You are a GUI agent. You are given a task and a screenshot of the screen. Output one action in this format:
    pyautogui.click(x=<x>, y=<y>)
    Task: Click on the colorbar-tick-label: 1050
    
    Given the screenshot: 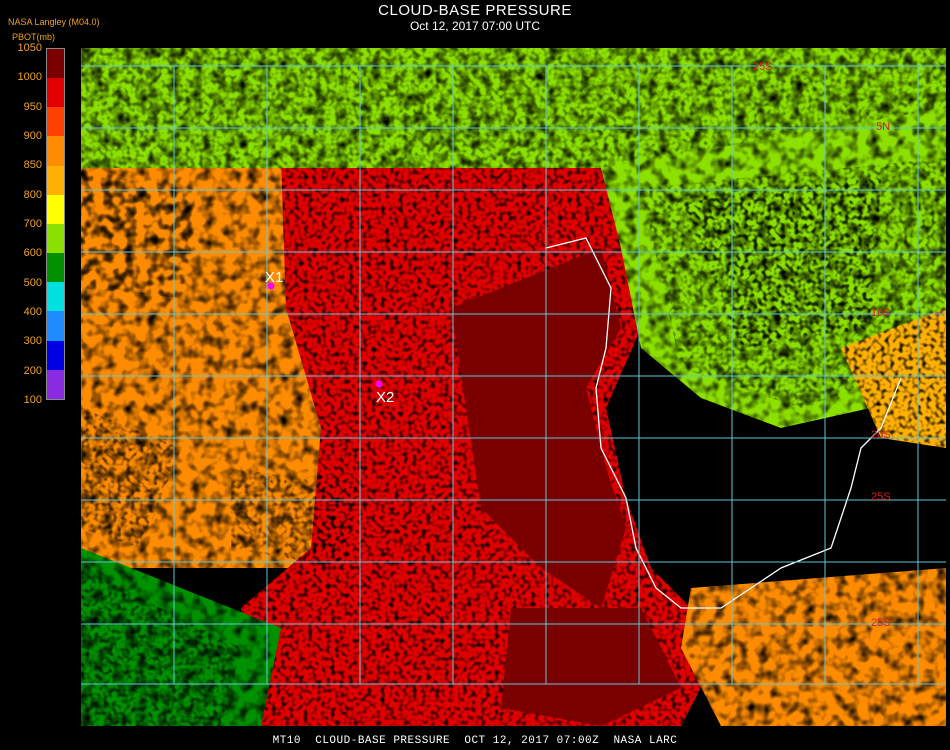 What is the action you would take?
    pyautogui.click(x=29, y=48)
    